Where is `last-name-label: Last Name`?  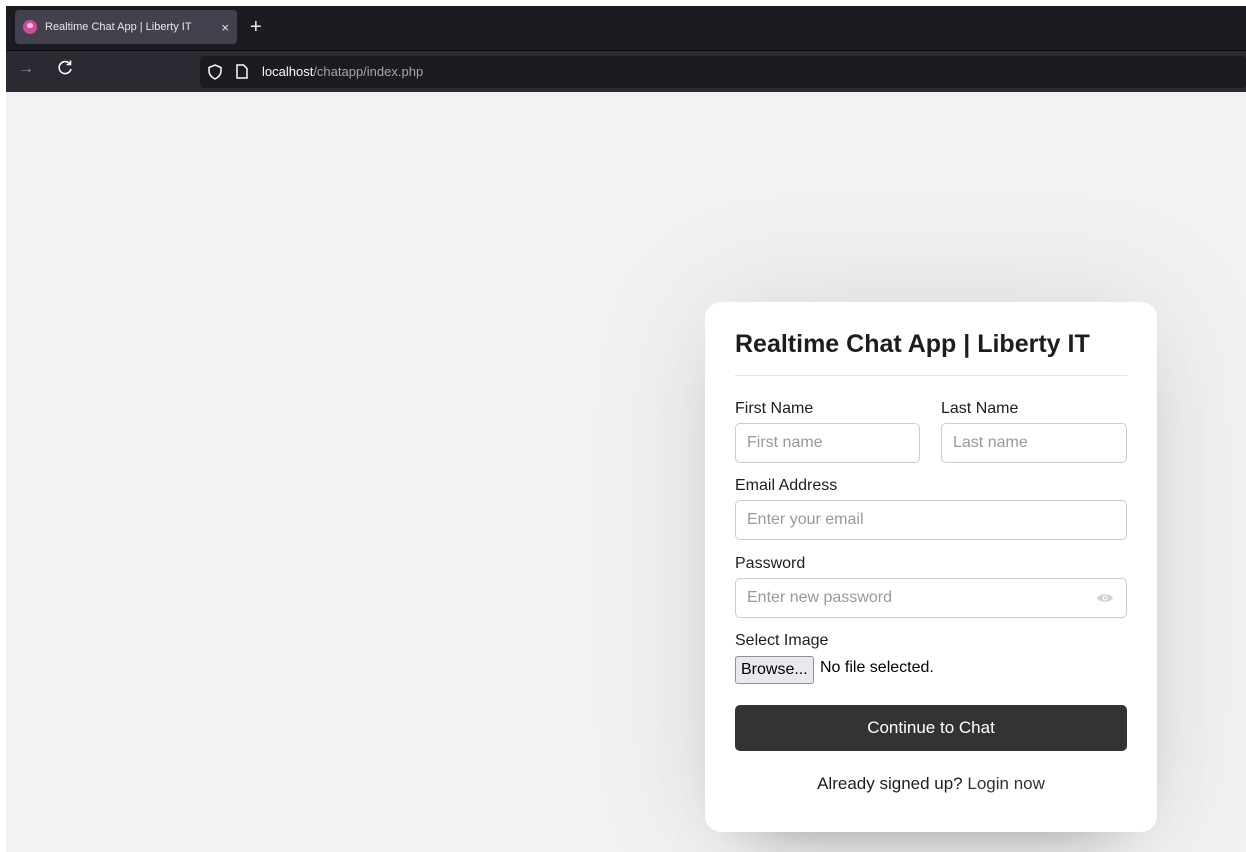
last-name-label: Last Name is located at coordinates (980, 408).